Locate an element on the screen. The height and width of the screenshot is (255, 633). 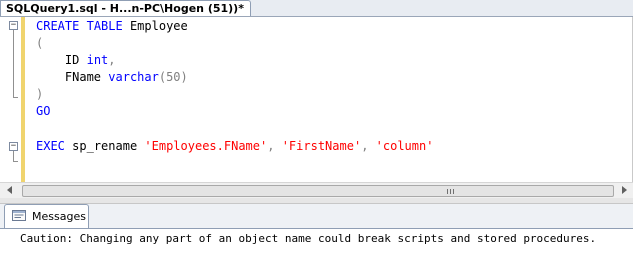
type-varchar: varchar is located at coordinates (133, 77).